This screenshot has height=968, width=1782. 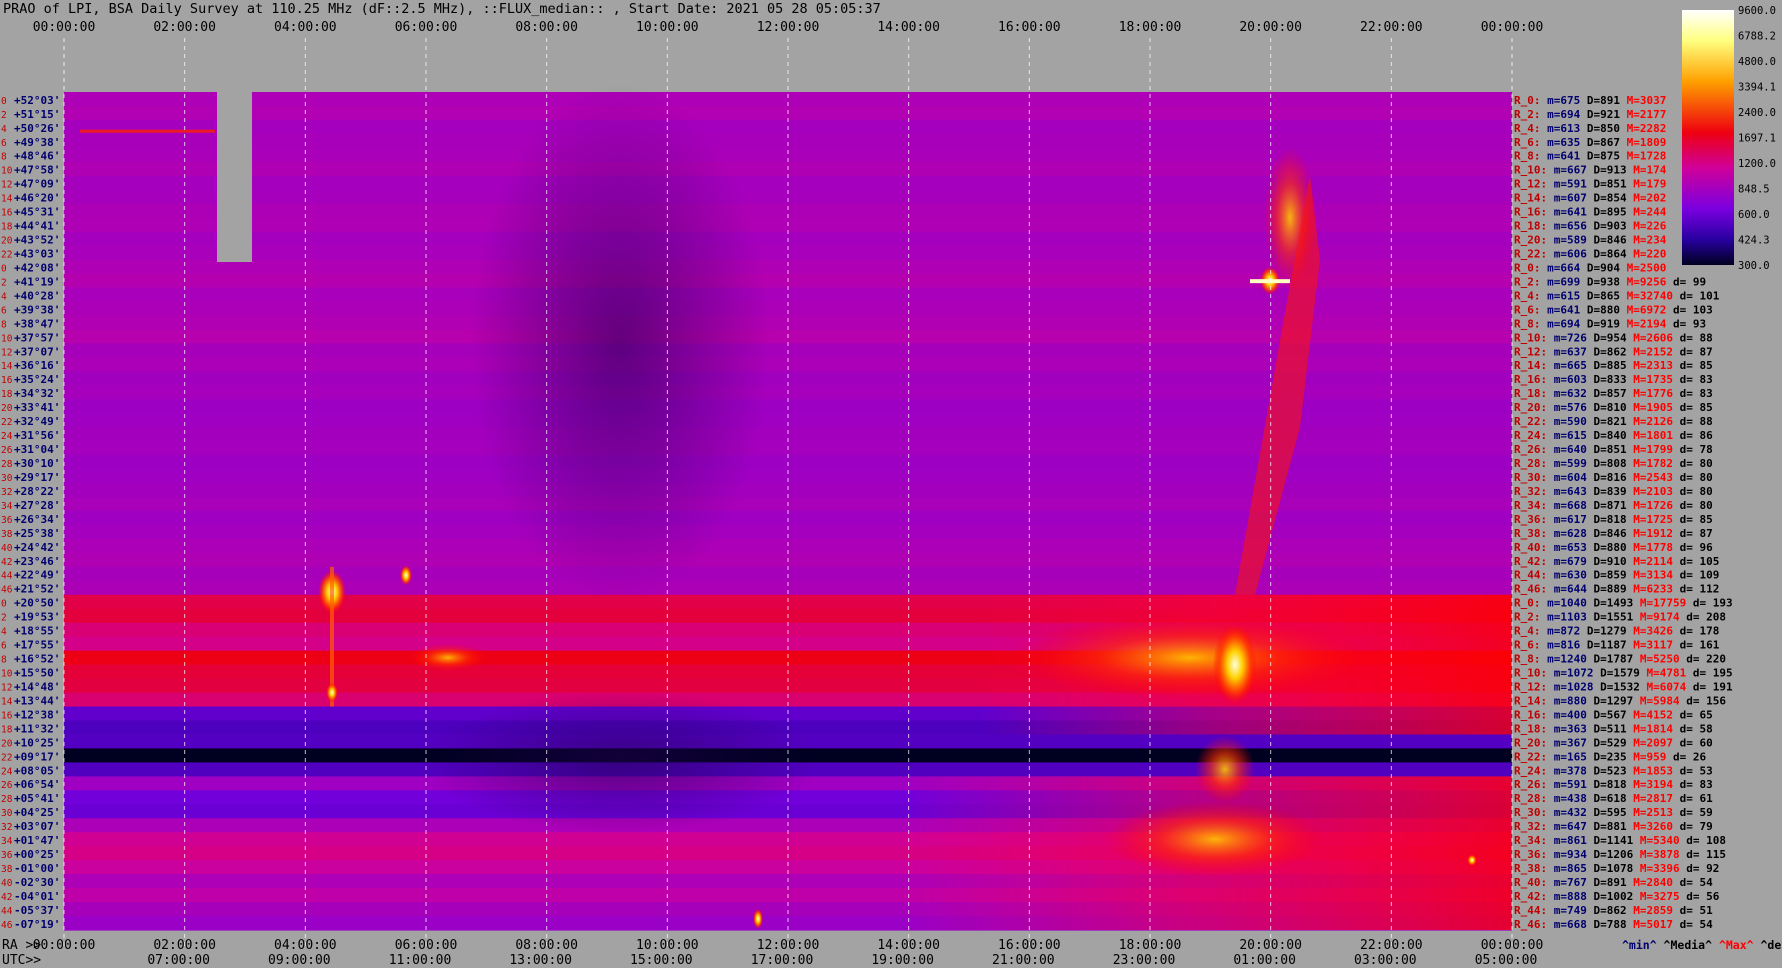 What do you see at coordinates (37, 714) in the screenshot?
I see `dec-label: +12°38'` at bounding box center [37, 714].